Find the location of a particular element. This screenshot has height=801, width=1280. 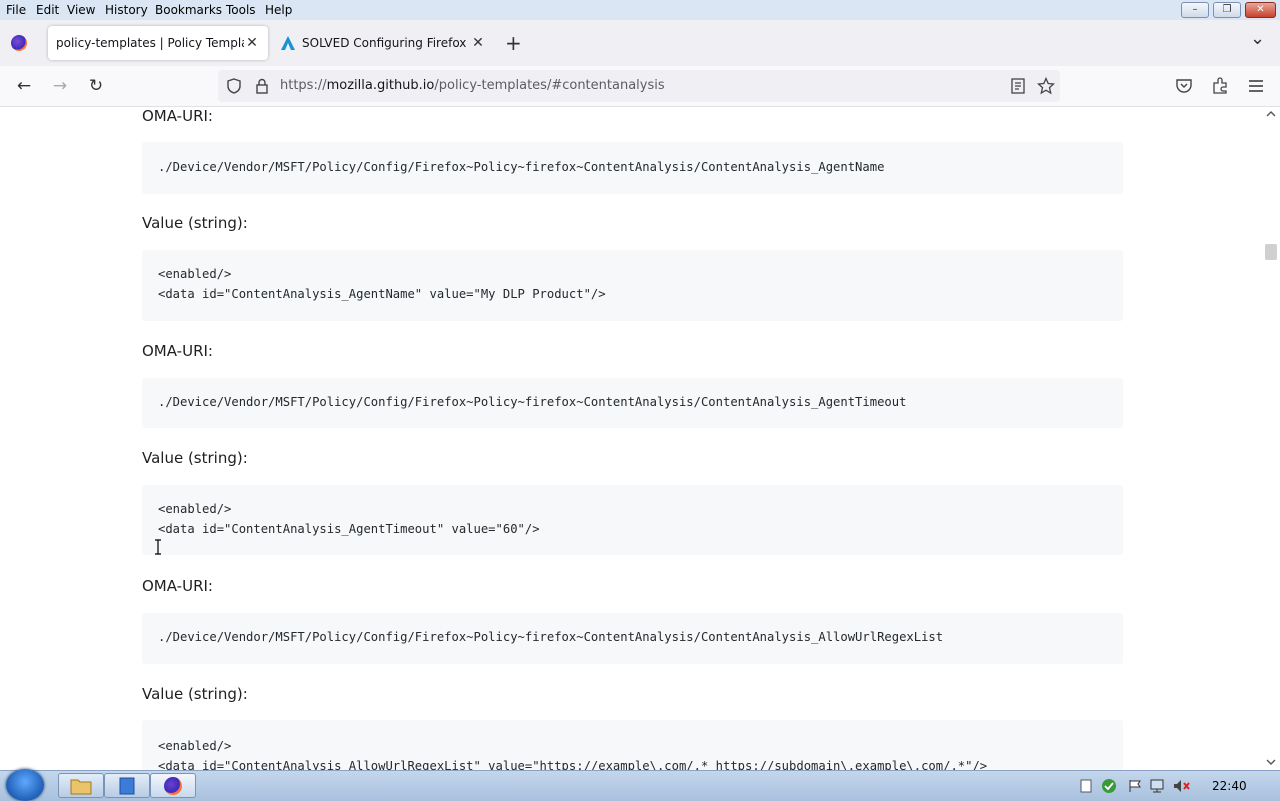

start-button is located at coordinates (25, 785).